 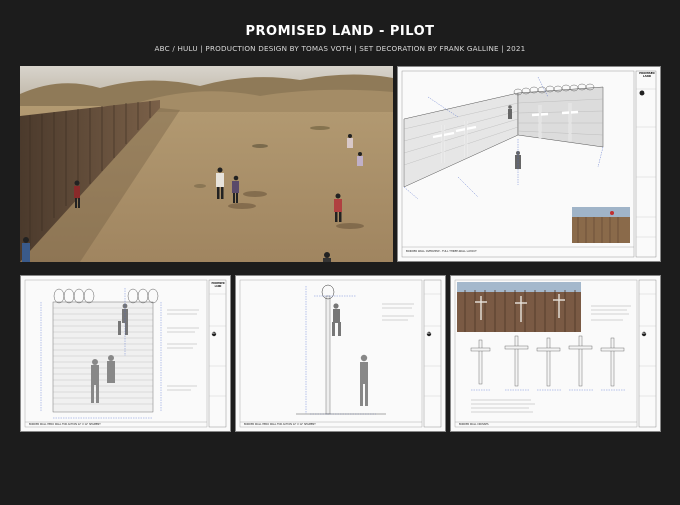 I want to click on wall-perspective-drawing, so click(x=529, y=164).